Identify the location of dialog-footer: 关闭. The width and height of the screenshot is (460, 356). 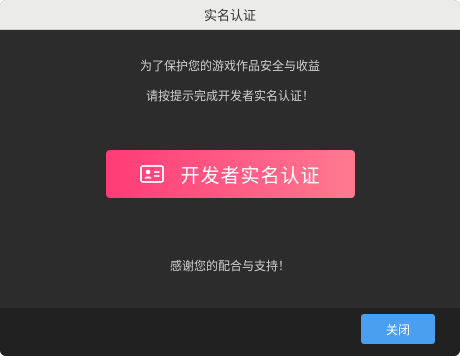
(230, 332).